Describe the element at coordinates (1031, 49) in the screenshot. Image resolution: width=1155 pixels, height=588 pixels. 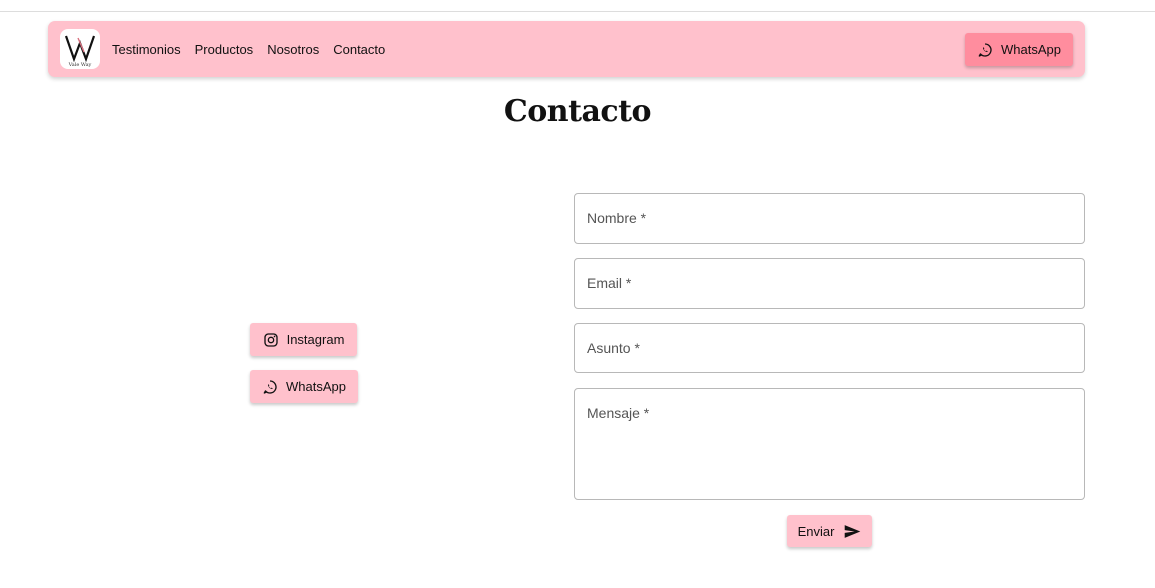
I see `nav-whatsapp-label: WhatsApp` at that location.